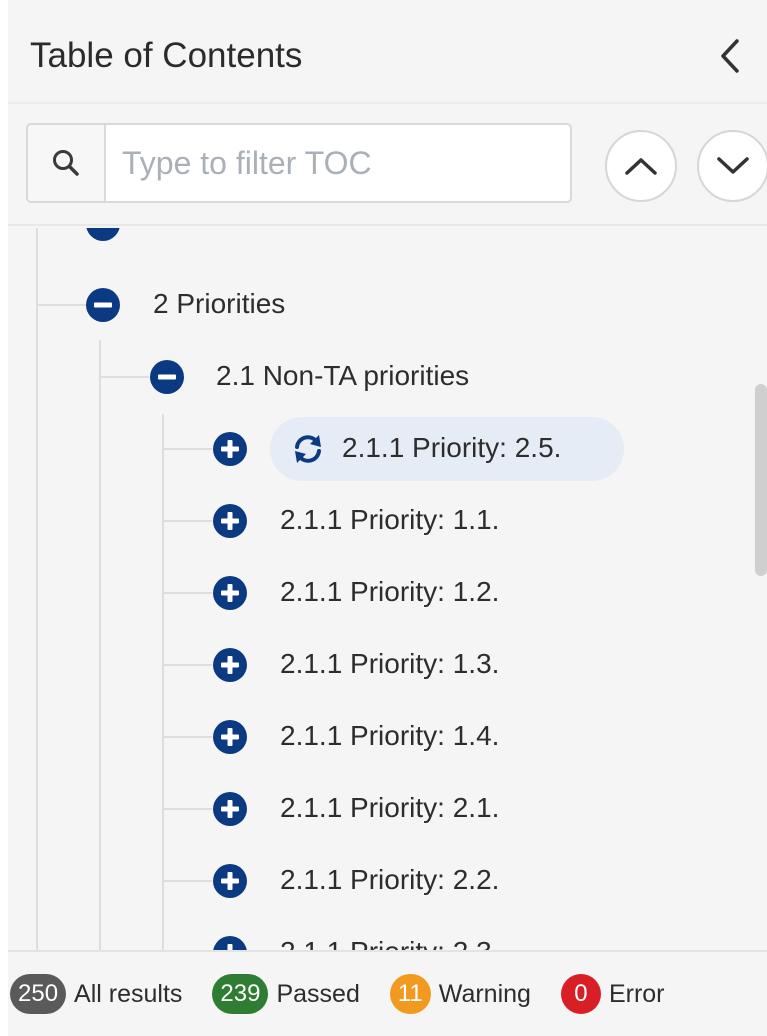 Image resolution: width=767 pixels, height=1036 pixels. I want to click on toc-filter-input, so click(338, 163).